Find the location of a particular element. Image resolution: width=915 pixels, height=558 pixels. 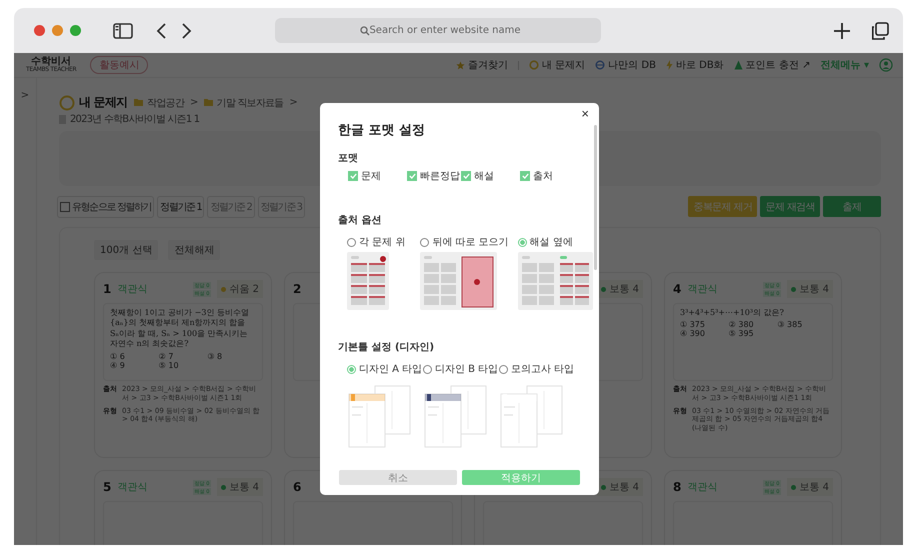

problem-number: 5 is located at coordinates (107, 487).